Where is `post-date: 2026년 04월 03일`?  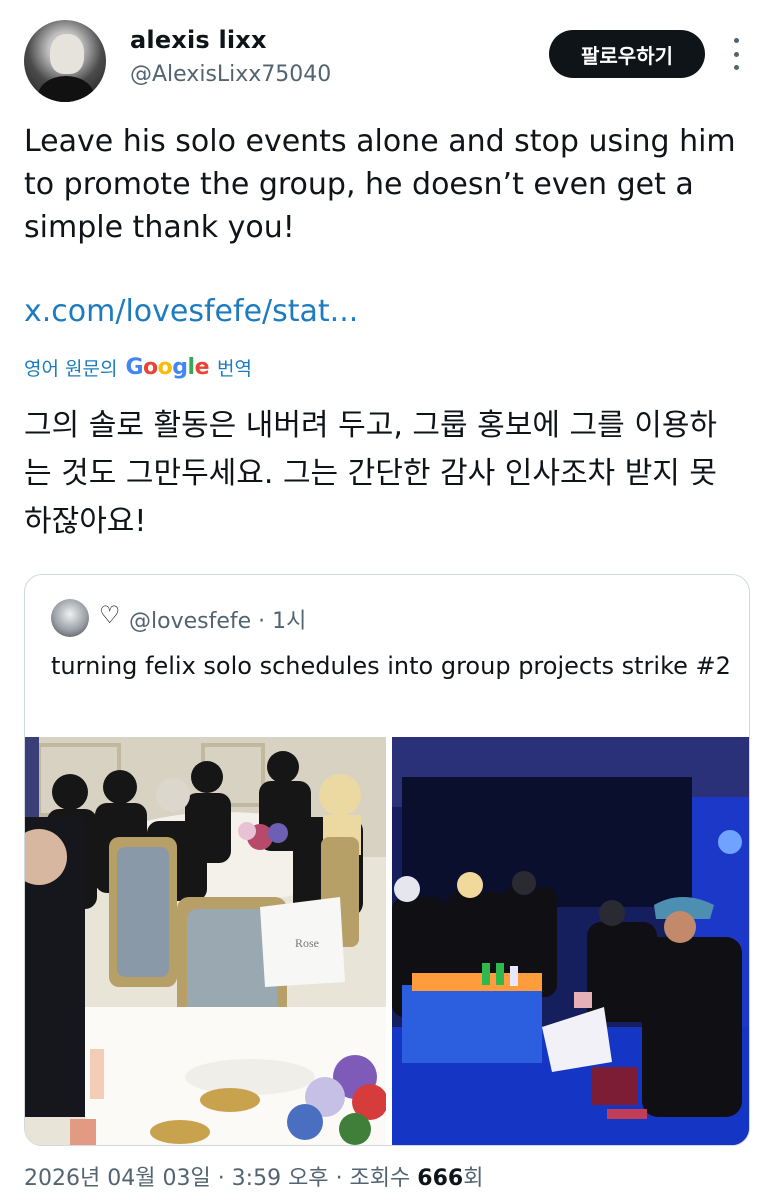
post-date: 2026년 04월 03일 is located at coordinates (117, 1178).